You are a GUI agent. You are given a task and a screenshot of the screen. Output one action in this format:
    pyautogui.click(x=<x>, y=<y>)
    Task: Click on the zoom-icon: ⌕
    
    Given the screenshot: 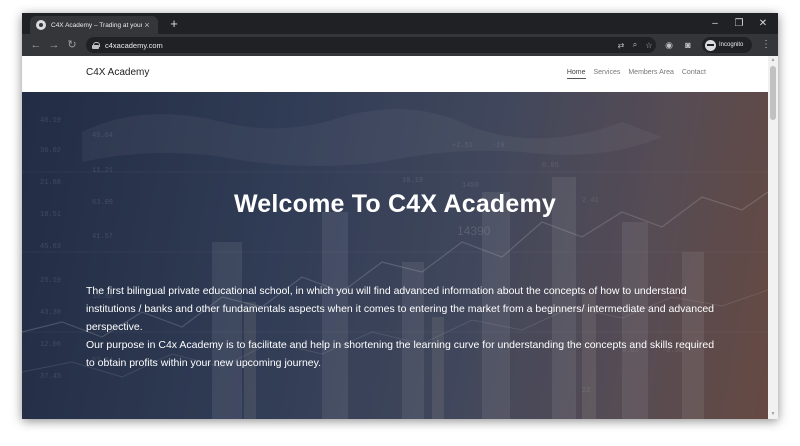 What is the action you would take?
    pyautogui.click(x=635, y=45)
    